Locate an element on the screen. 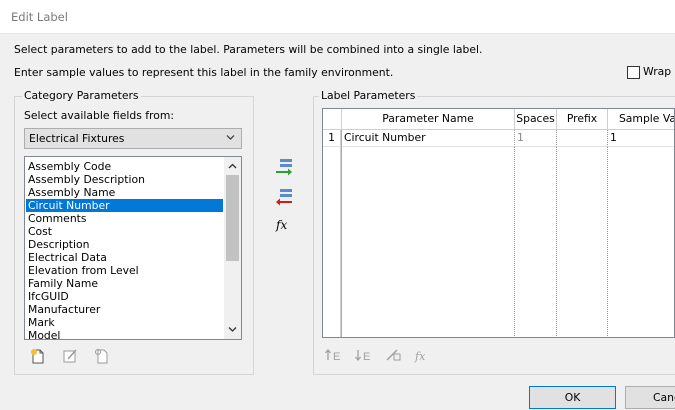 This screenshot has height=410, width=675. column-header-prefix: Prefix is located at coordinates (582, 119).